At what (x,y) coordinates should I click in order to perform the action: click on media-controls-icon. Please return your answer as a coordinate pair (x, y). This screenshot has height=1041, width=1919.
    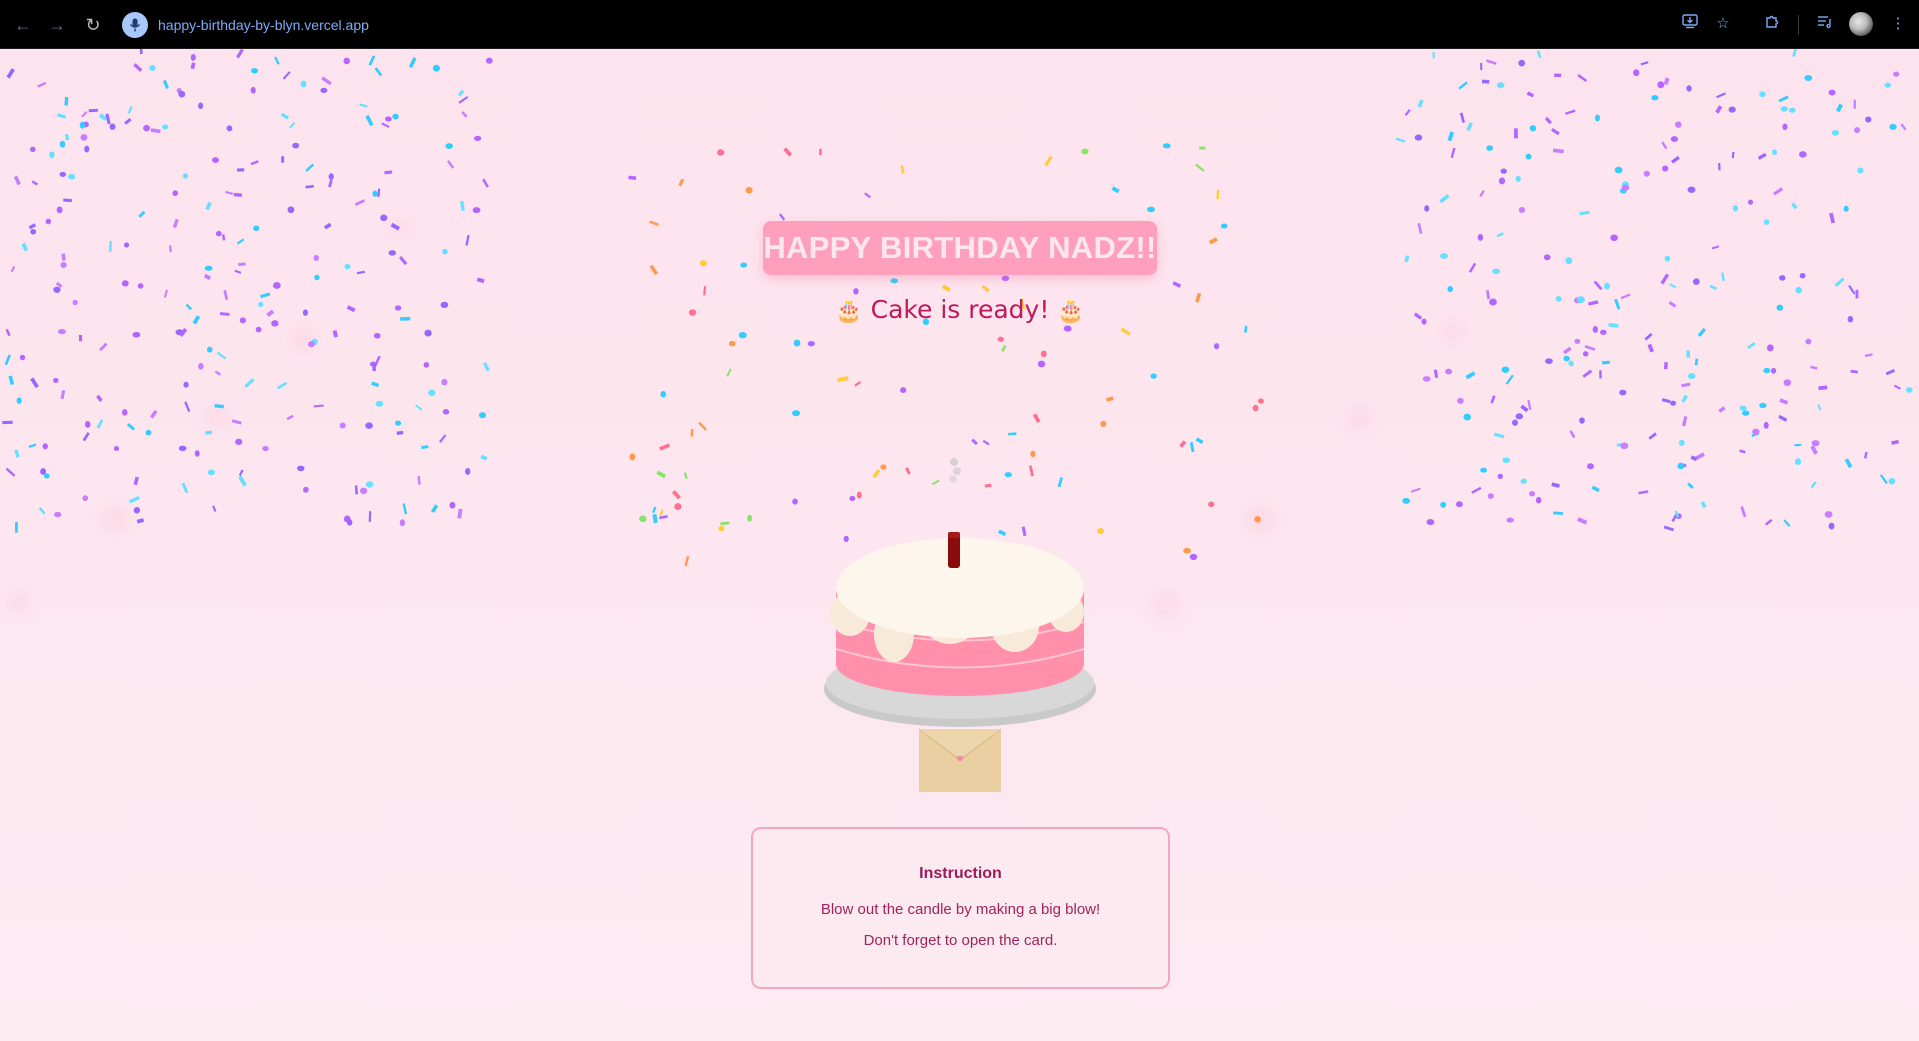
    Looking at the image, I should click on (1825, 24).